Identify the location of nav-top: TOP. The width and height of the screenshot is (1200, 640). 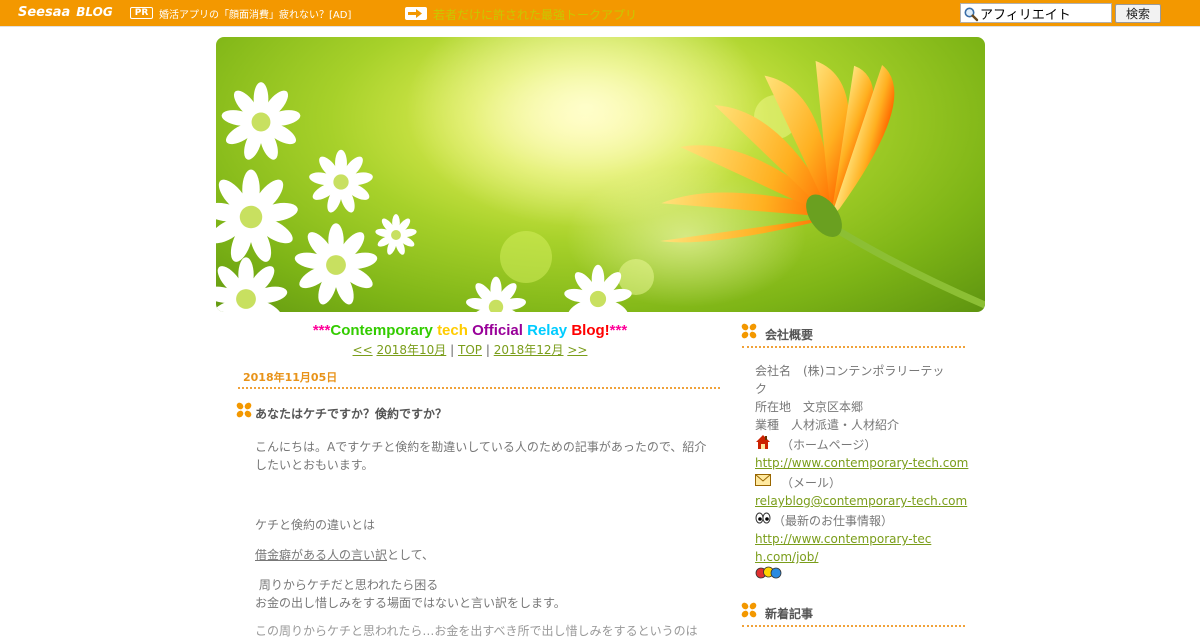
(470, 350).